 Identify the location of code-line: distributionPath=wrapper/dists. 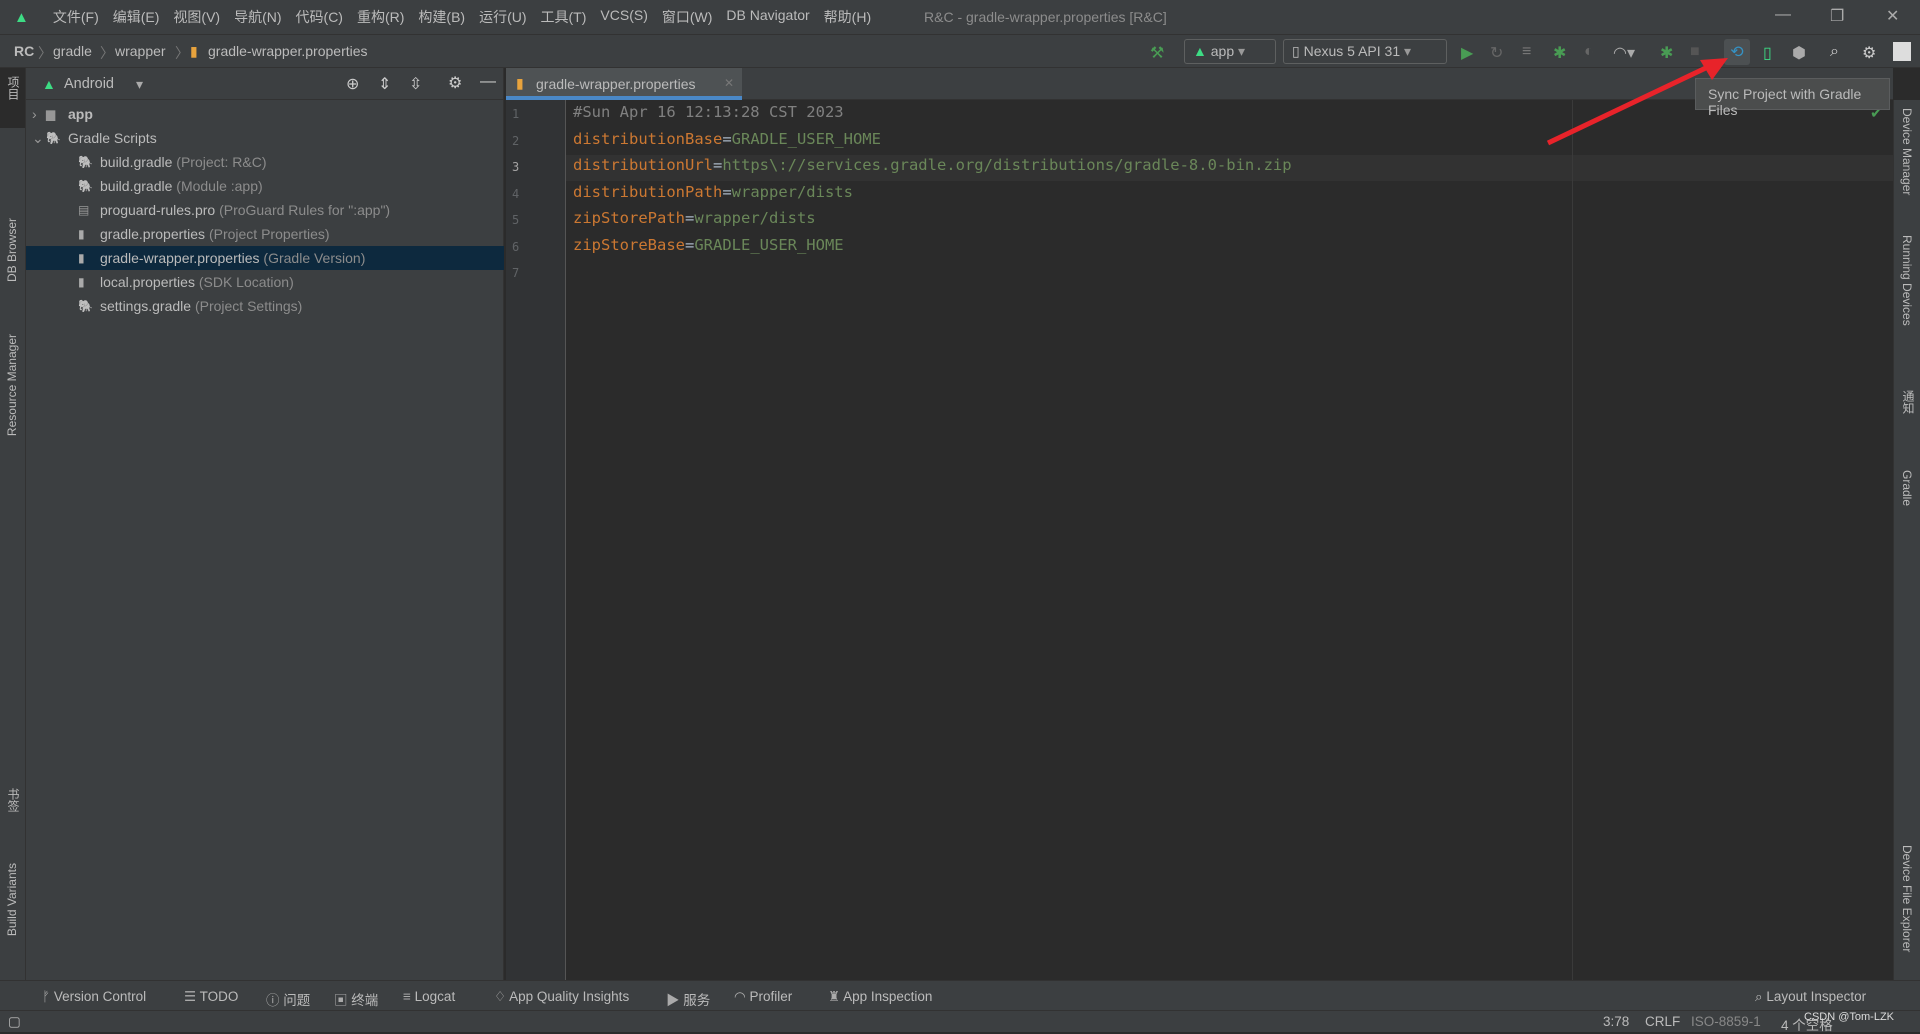
(713, 192).